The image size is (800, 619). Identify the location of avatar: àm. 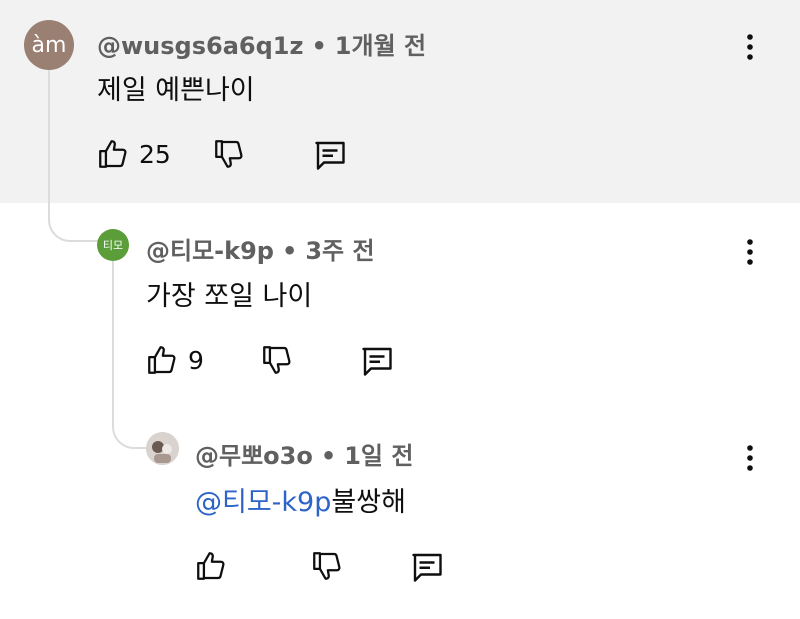
(49, 45).